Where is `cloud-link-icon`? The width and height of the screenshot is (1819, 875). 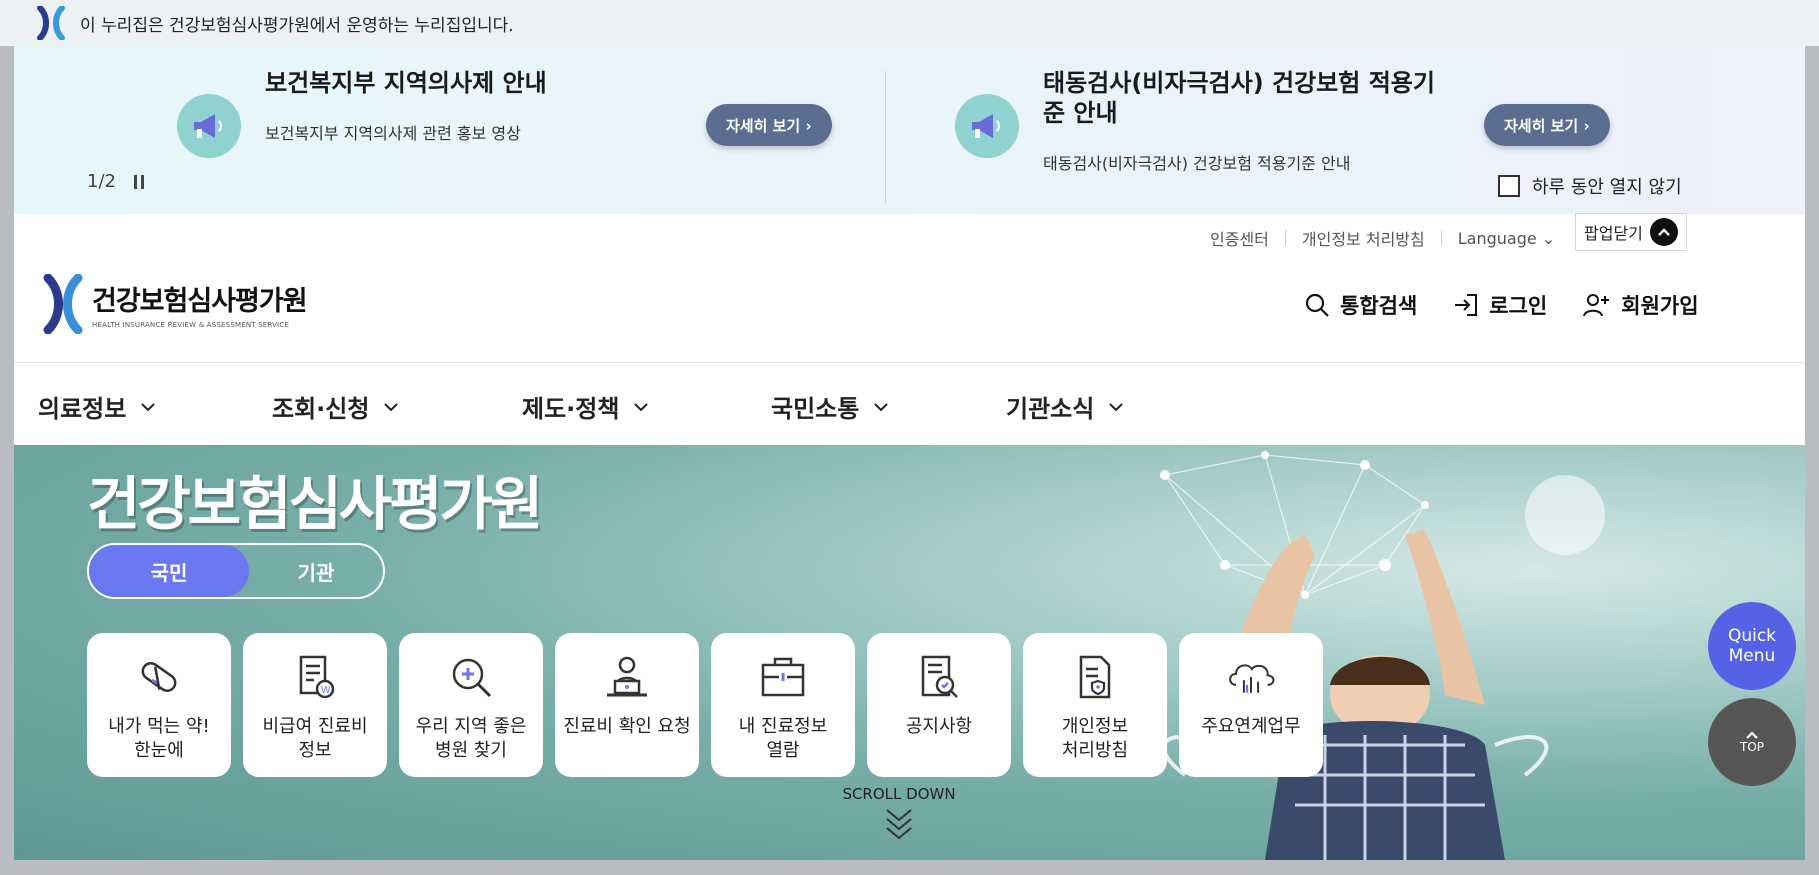 cloud-link-icon is located at coordinates (1251, 677).